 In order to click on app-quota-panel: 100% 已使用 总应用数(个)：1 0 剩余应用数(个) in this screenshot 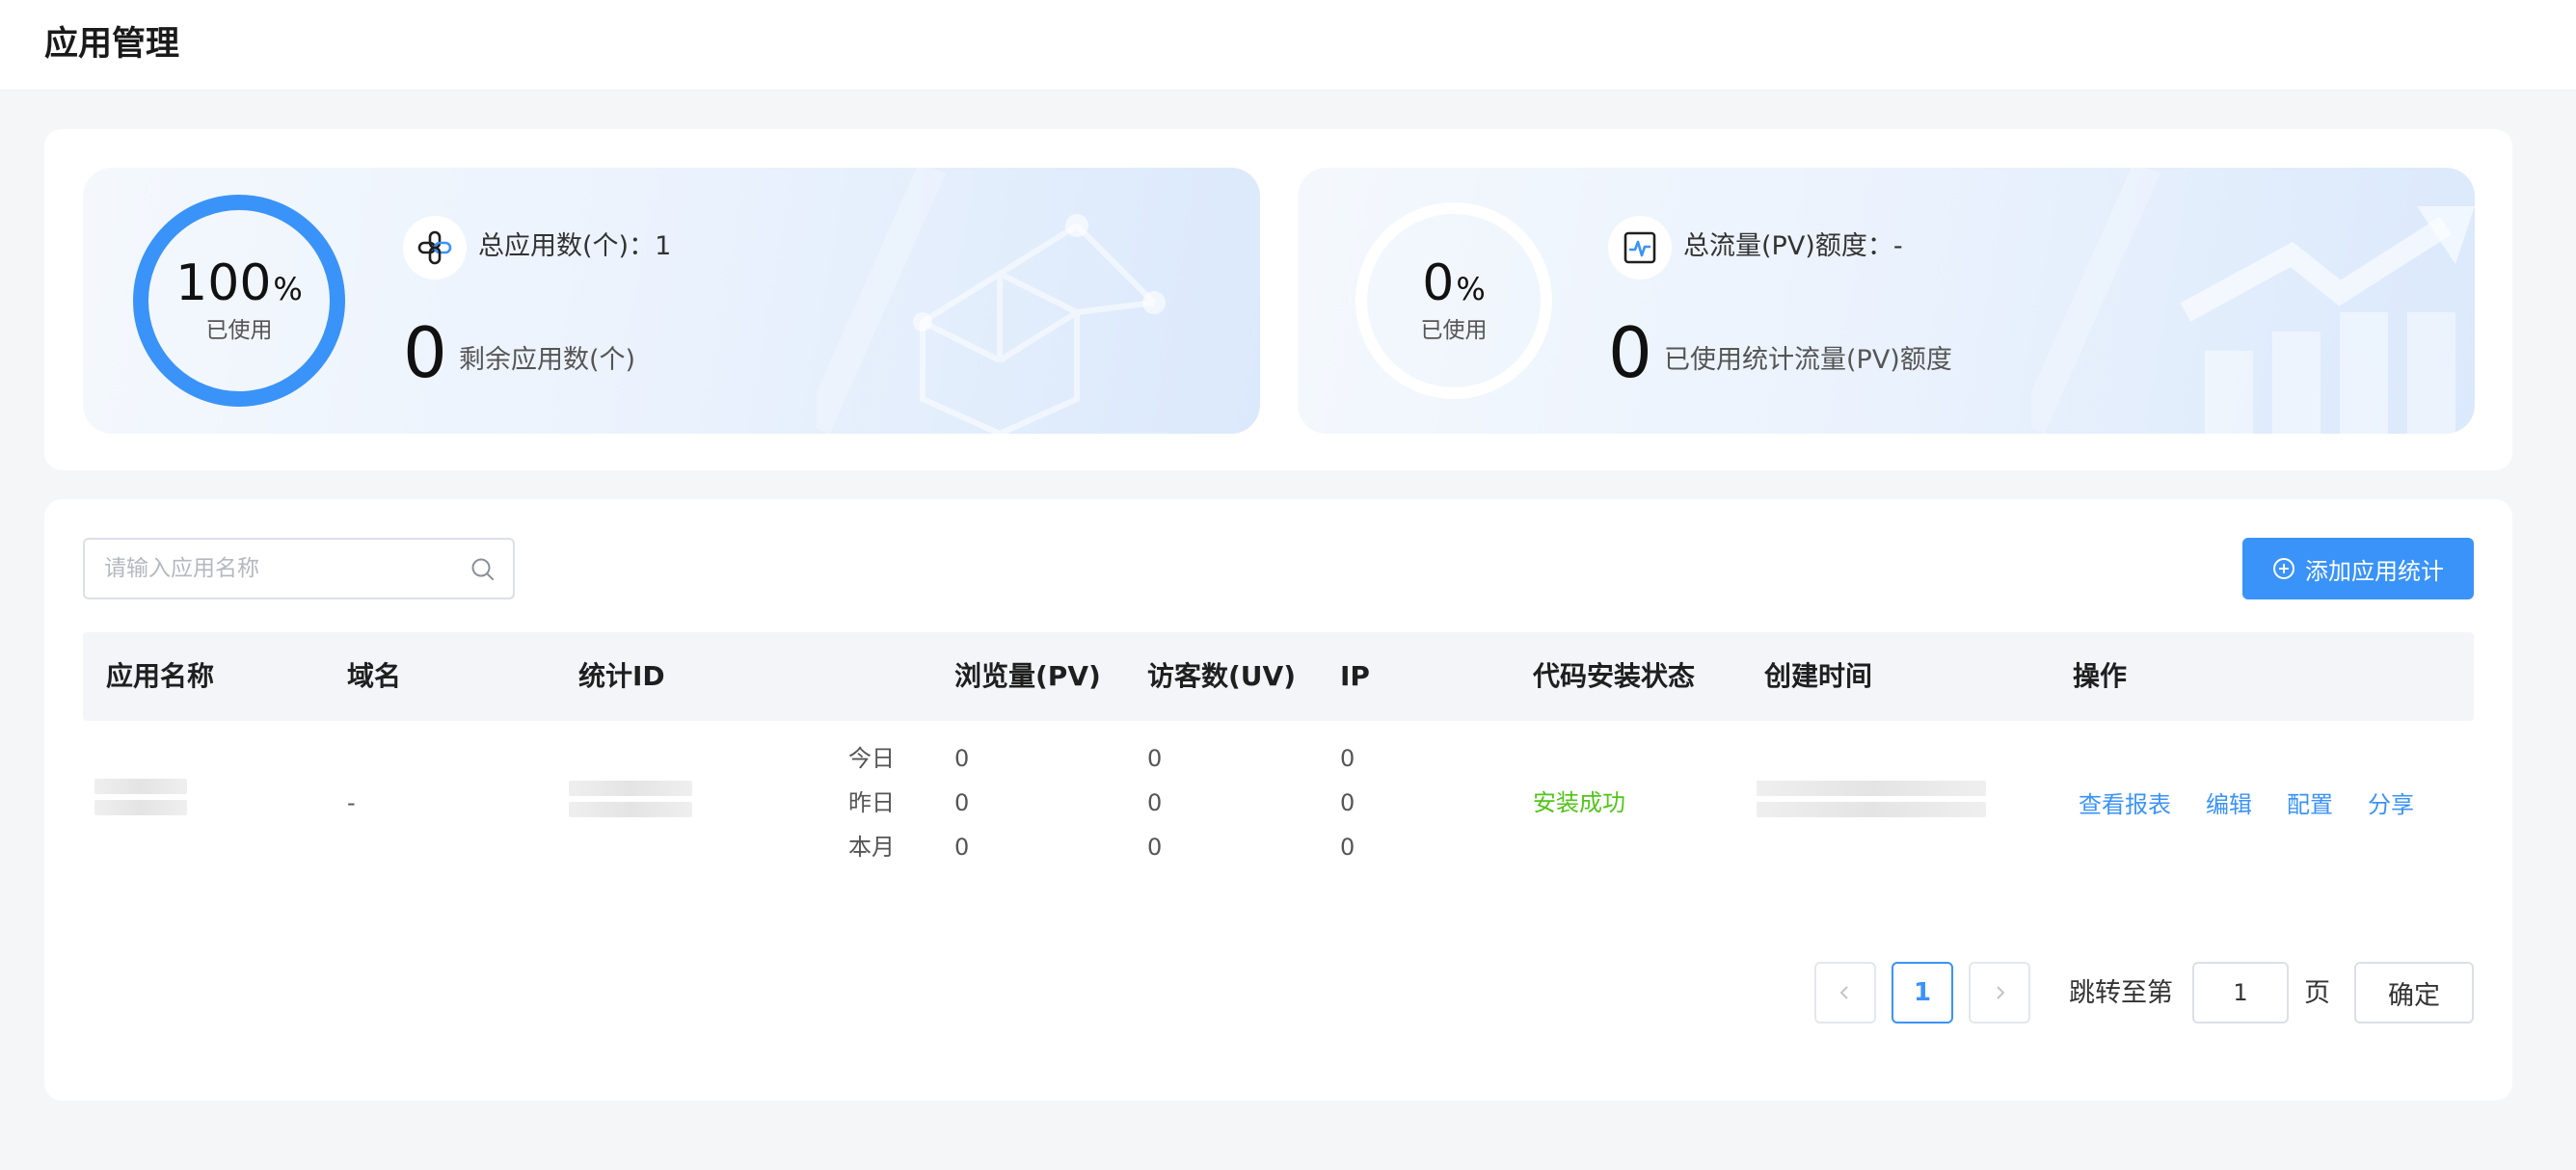, I will do `click(672, 301)`.